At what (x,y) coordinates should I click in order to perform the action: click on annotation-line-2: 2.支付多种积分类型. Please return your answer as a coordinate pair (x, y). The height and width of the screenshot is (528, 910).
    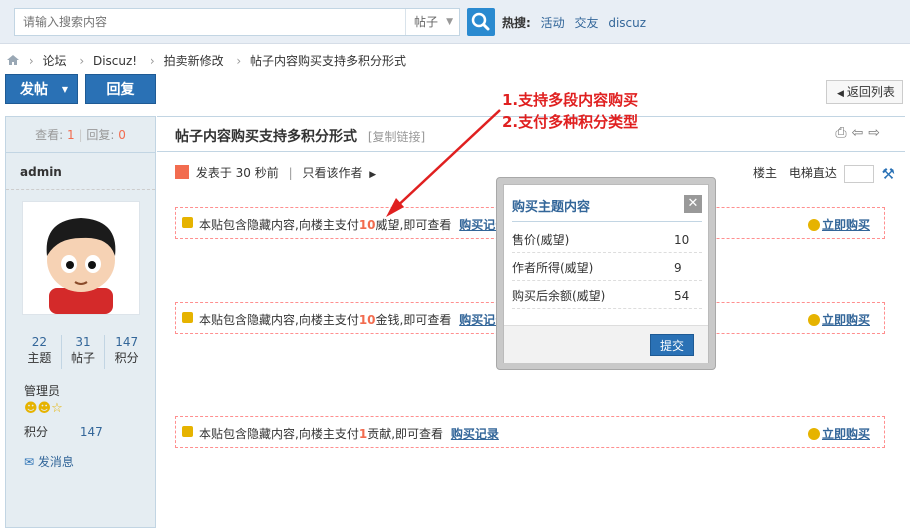
    Looking at the image, I should click on (570, 122).